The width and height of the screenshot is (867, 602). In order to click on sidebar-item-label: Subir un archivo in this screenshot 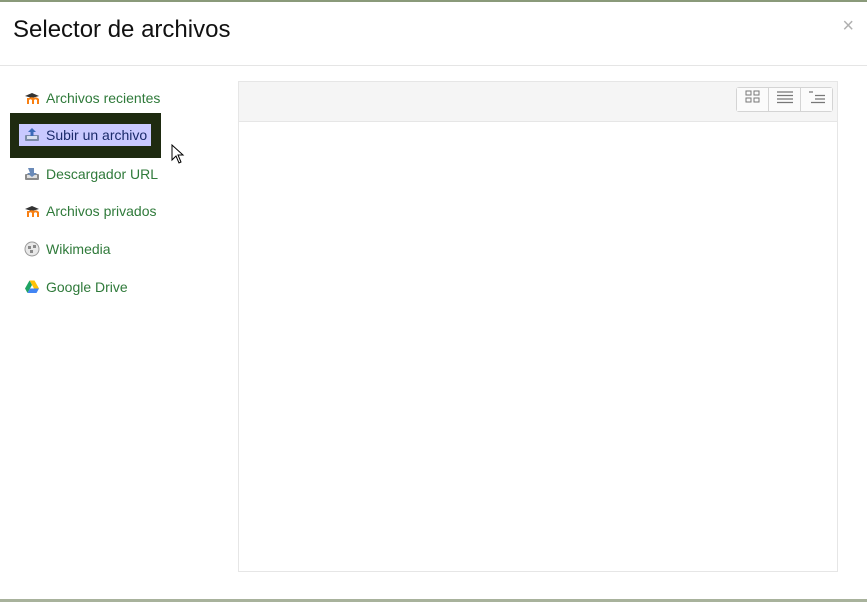, I will do `click(99, 135)`.